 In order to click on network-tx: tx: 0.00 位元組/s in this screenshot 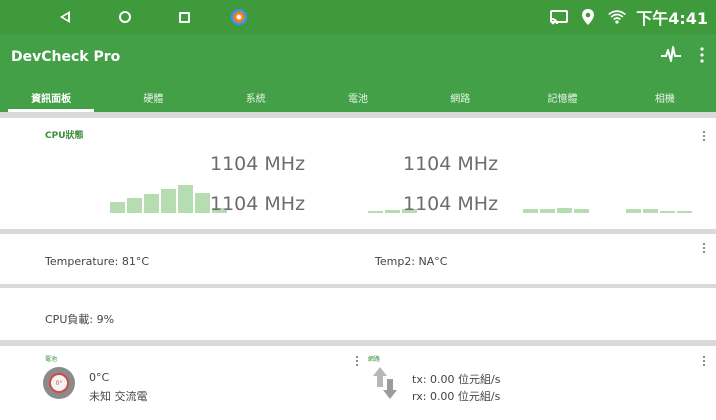, I will do `click(456, 379)`.